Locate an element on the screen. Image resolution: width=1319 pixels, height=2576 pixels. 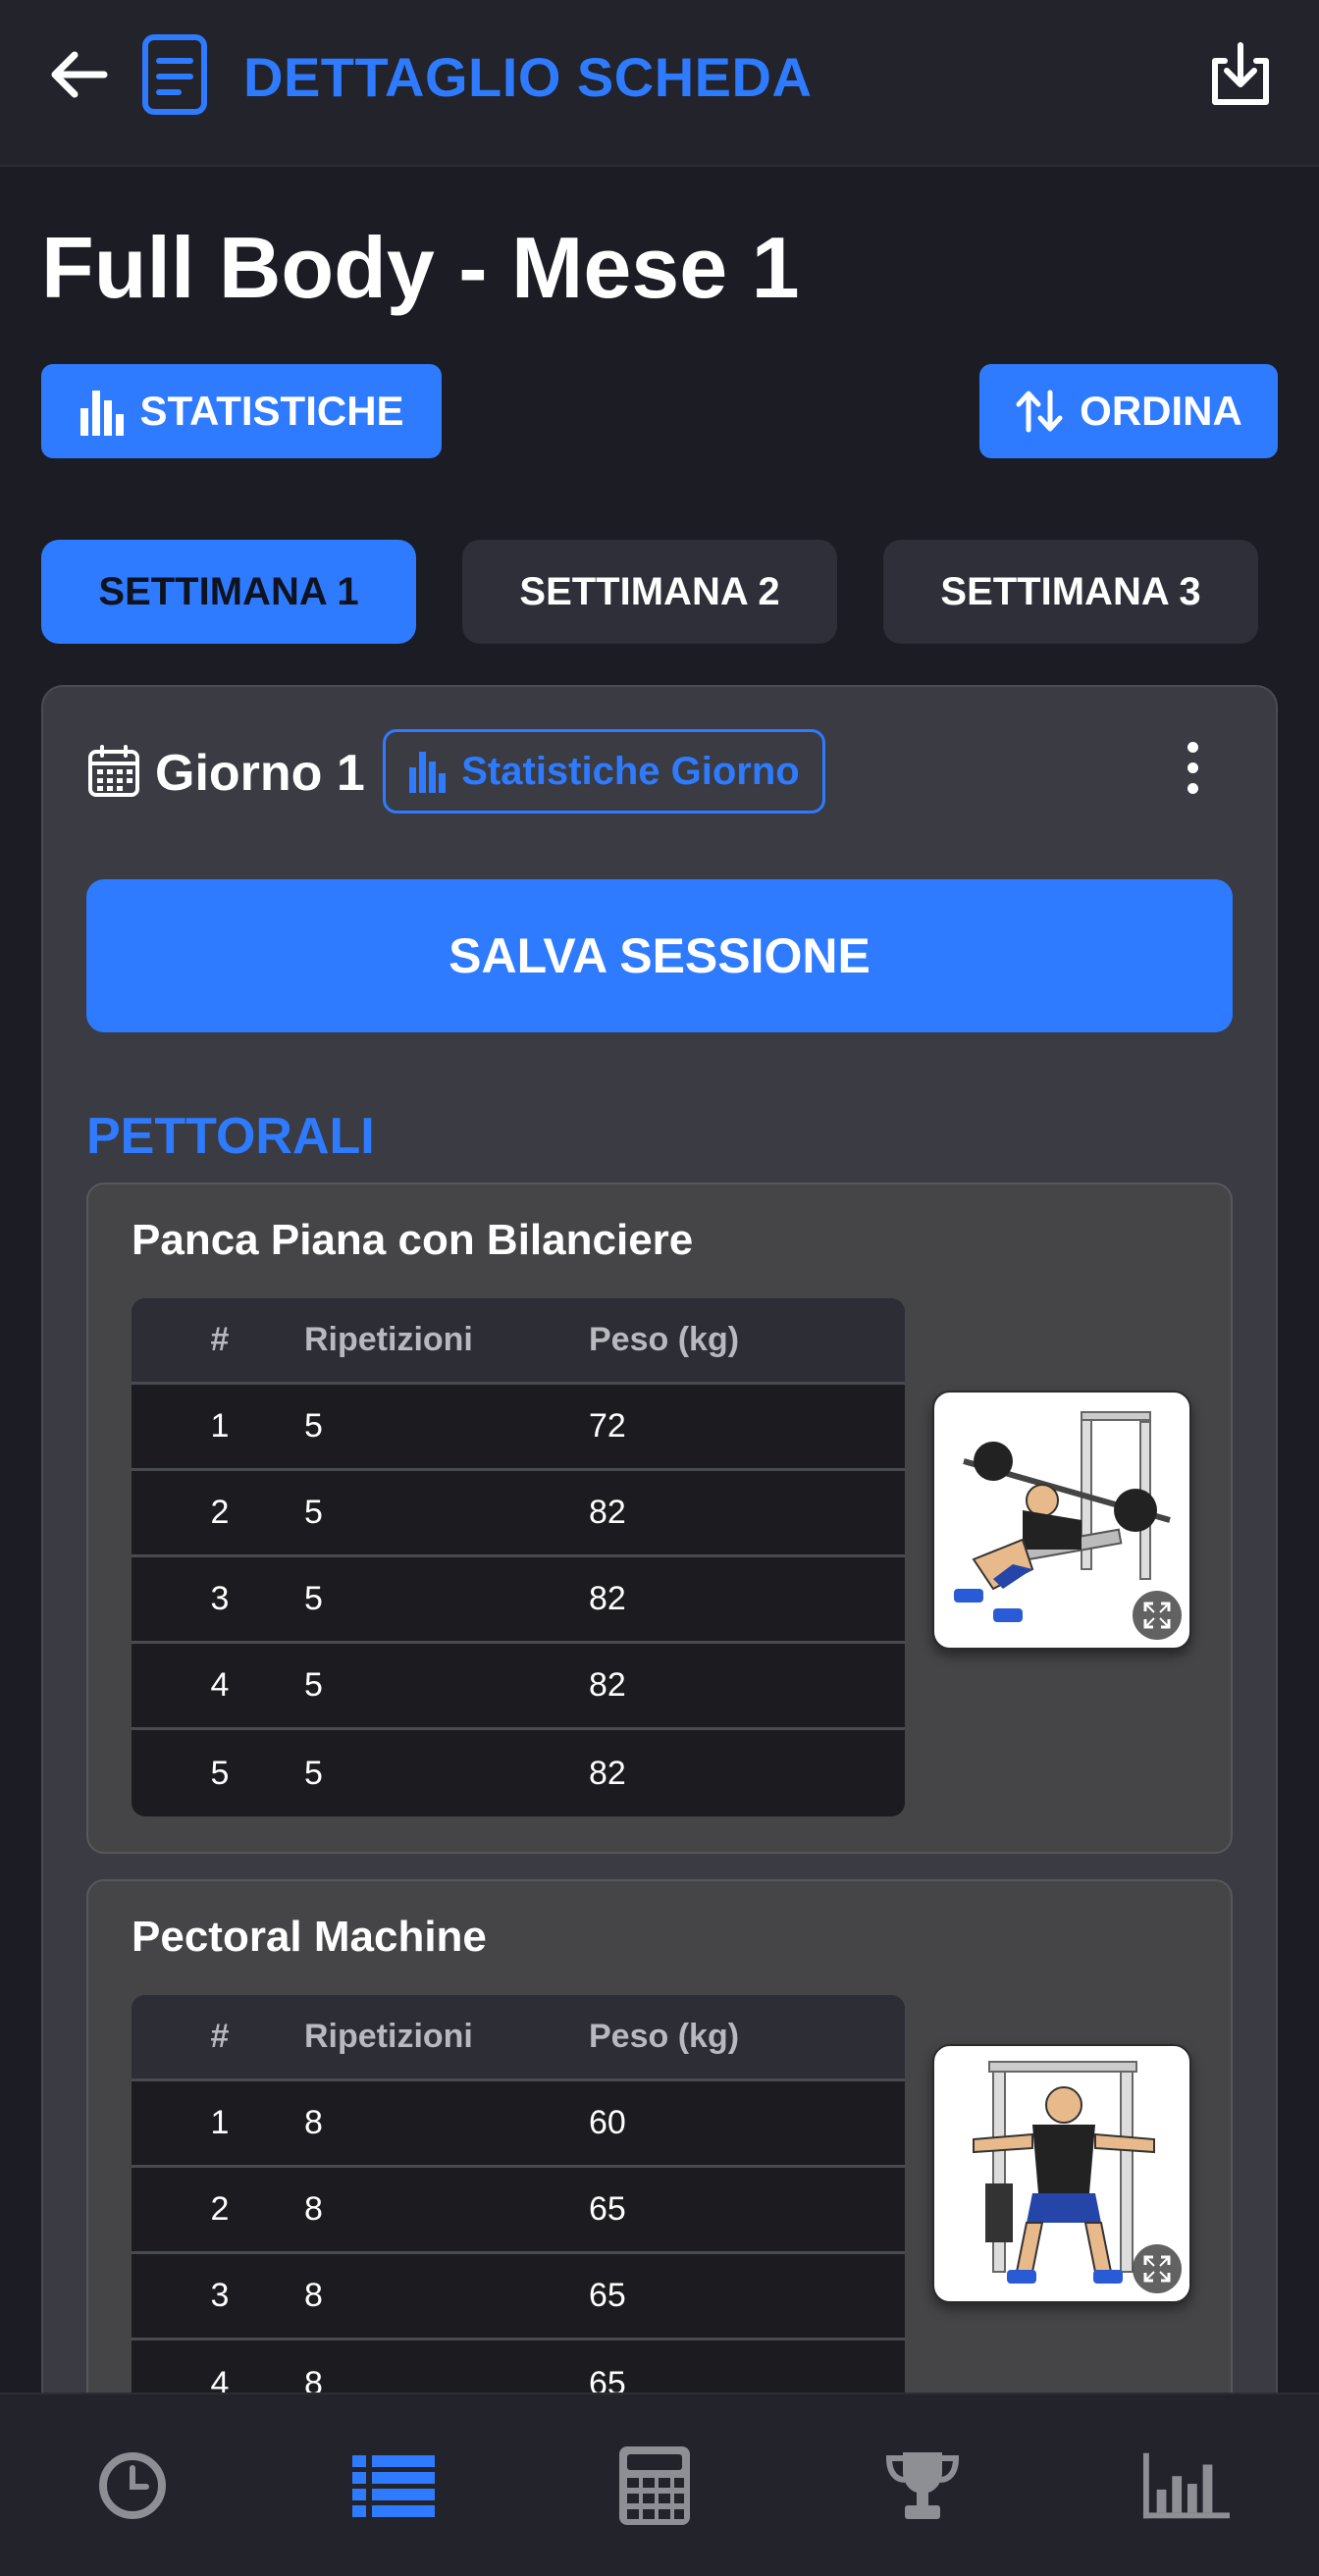
set-number: 5 is located at coordinates (220, 1773).